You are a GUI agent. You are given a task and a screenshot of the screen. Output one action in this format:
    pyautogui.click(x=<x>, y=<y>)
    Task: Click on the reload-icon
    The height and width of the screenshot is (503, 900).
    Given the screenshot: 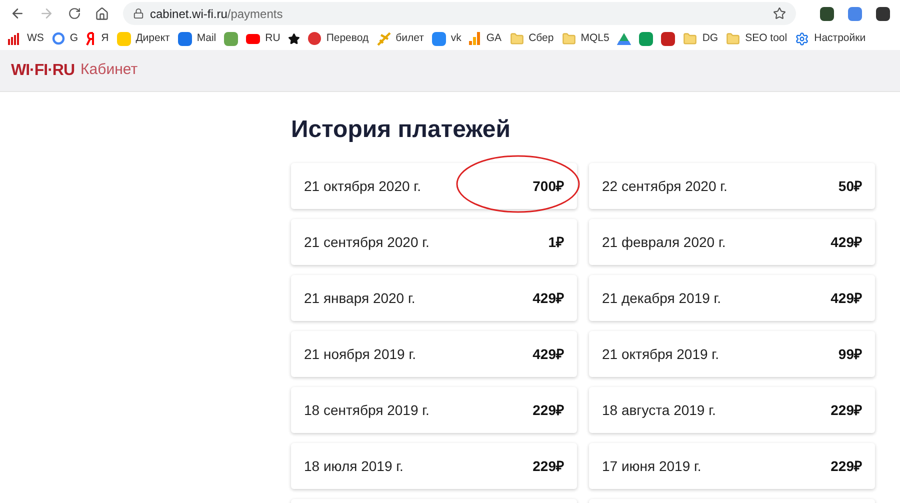 What is the action you would take?
    pyautogui.click(x=74, y=13)
    